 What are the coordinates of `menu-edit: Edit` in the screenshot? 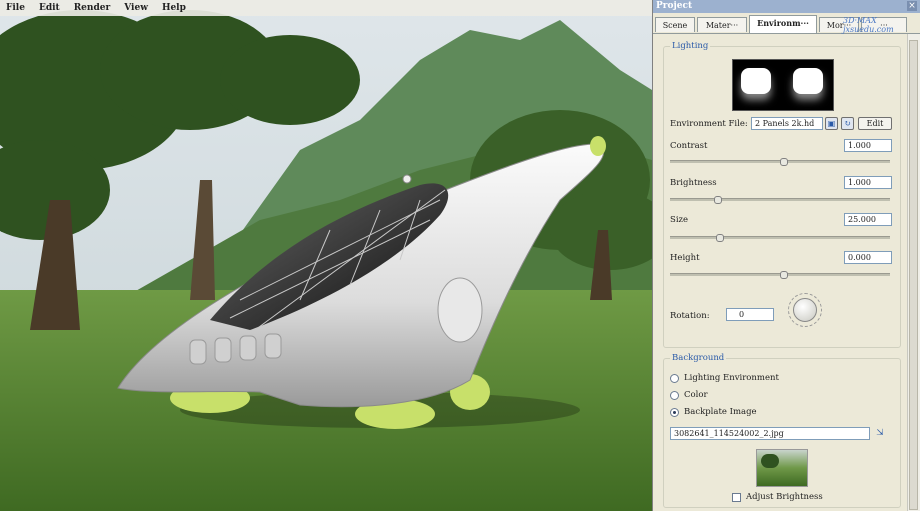 It's located at (50, 8).